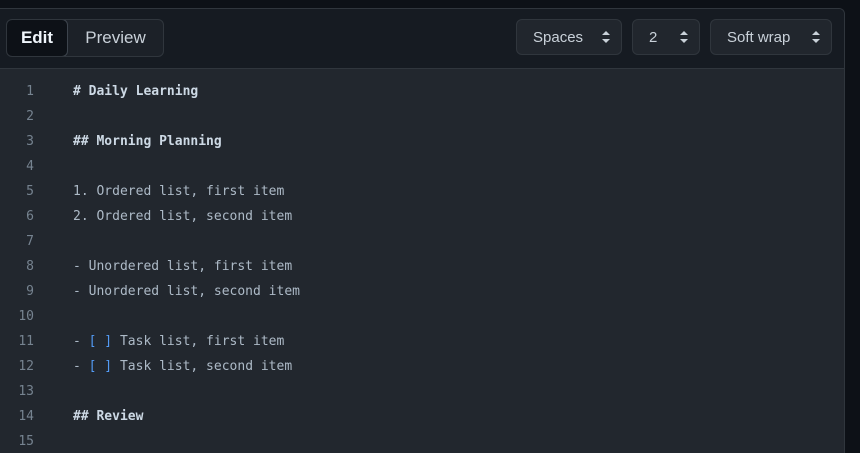 This screenshot has height=453, width=860. Describe the element at coordinates (183, 216) in the screenshot. I see `line-text: 2. Ordered list, second item` at that location.